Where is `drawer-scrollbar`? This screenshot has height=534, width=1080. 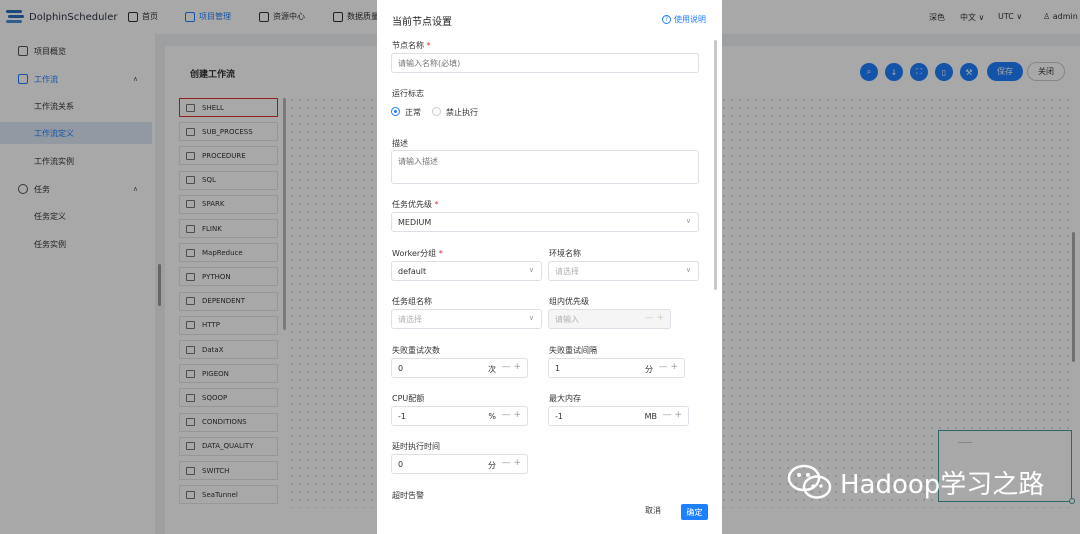
drawer-scrollbar is located at coordinates (715, 165).